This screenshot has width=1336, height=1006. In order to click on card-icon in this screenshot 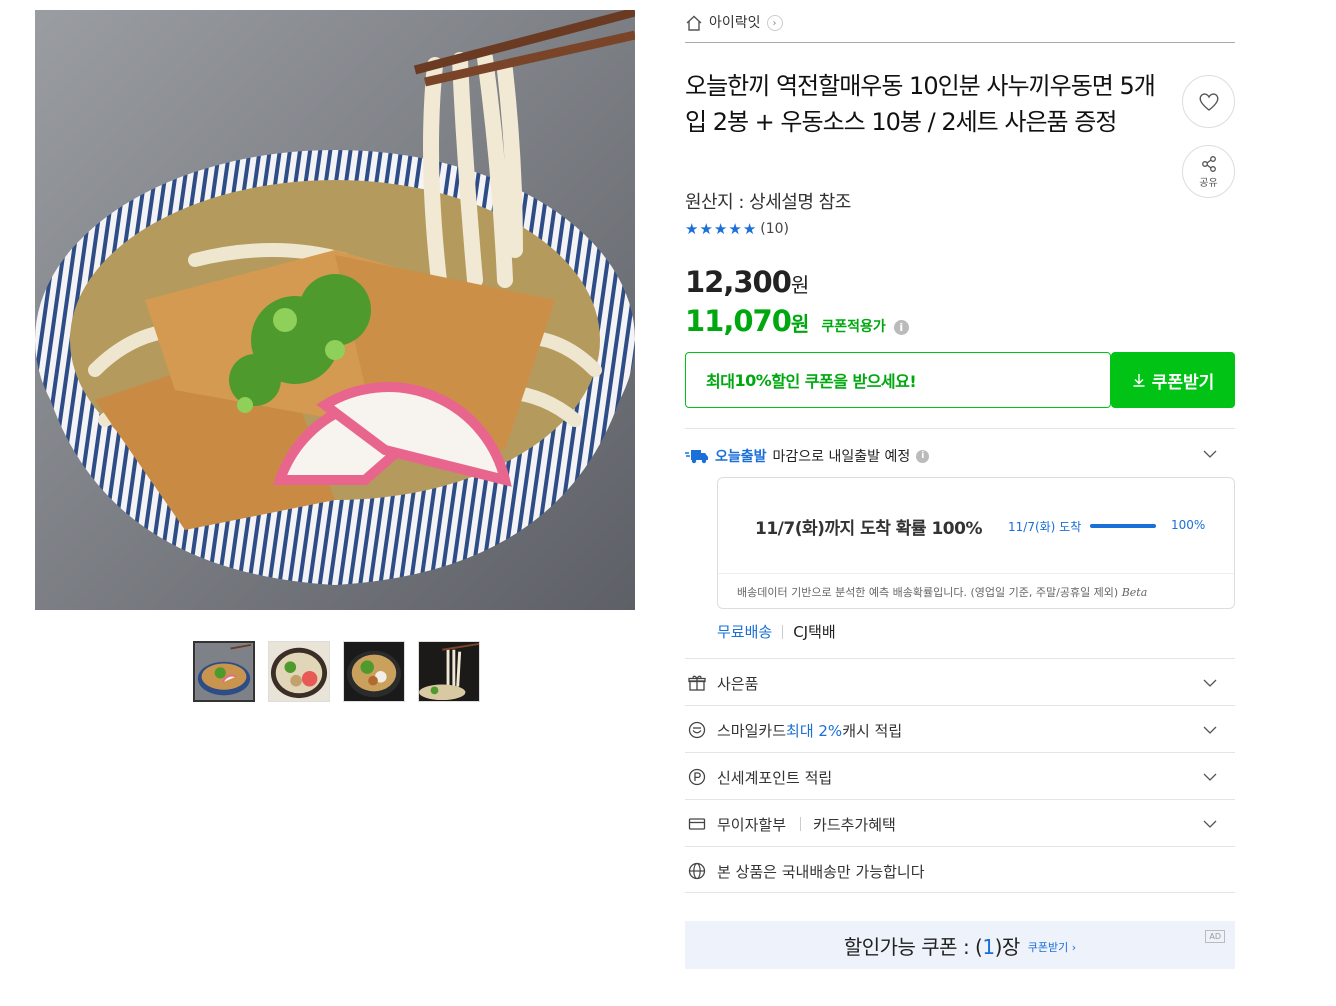, I will do `click(697, 824)`.